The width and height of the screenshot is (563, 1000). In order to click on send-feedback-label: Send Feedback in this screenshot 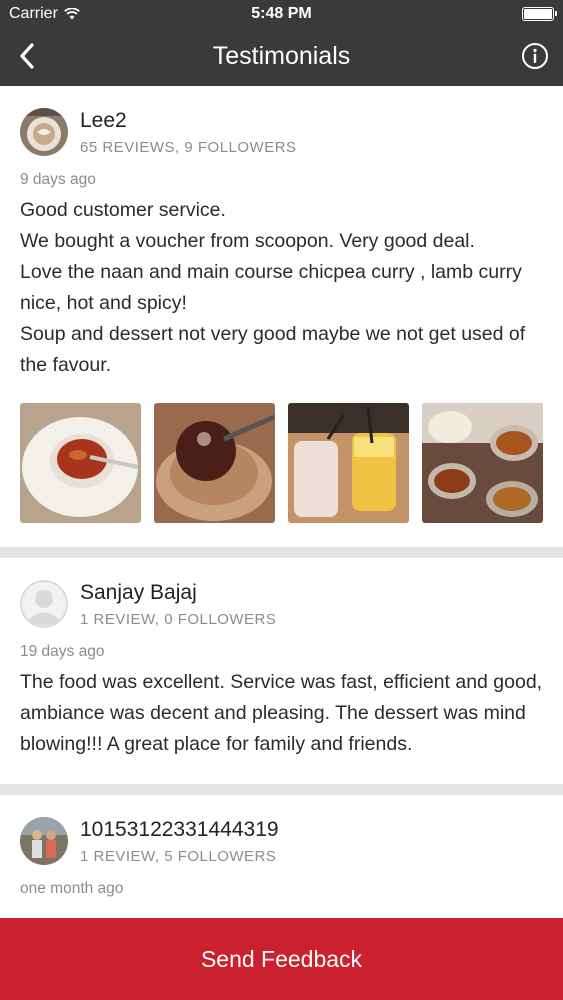, I will do `click(281, 958)`.